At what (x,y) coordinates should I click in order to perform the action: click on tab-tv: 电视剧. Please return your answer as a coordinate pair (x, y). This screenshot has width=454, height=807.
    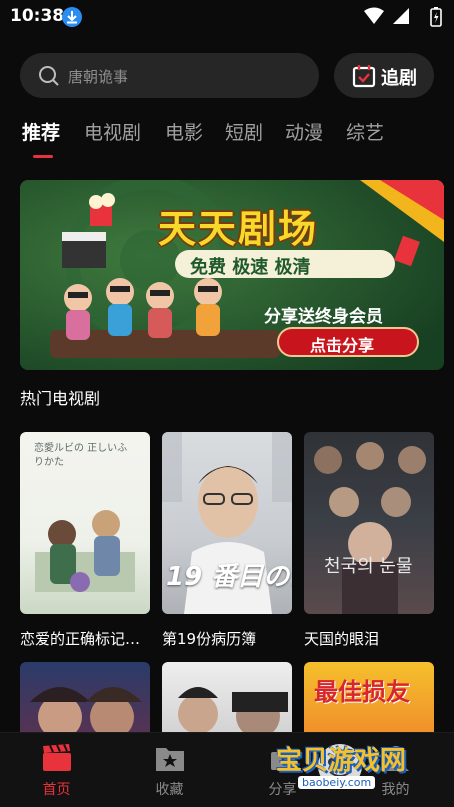
    Looking at the image, I should click on (112, 131).